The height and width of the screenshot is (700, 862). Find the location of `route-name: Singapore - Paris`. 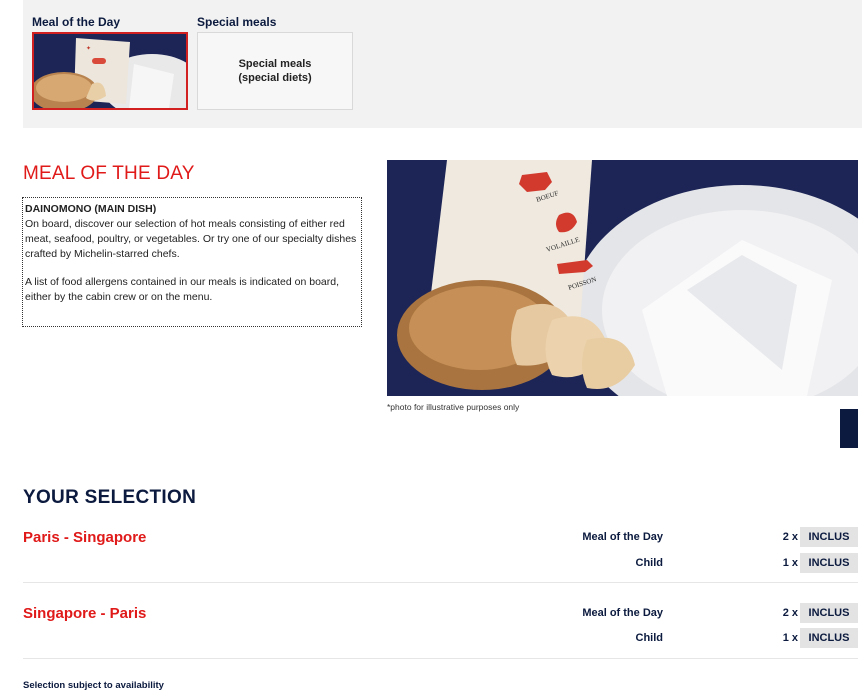

route-name: Singapore - Paris is located at coordinates (85, 613).